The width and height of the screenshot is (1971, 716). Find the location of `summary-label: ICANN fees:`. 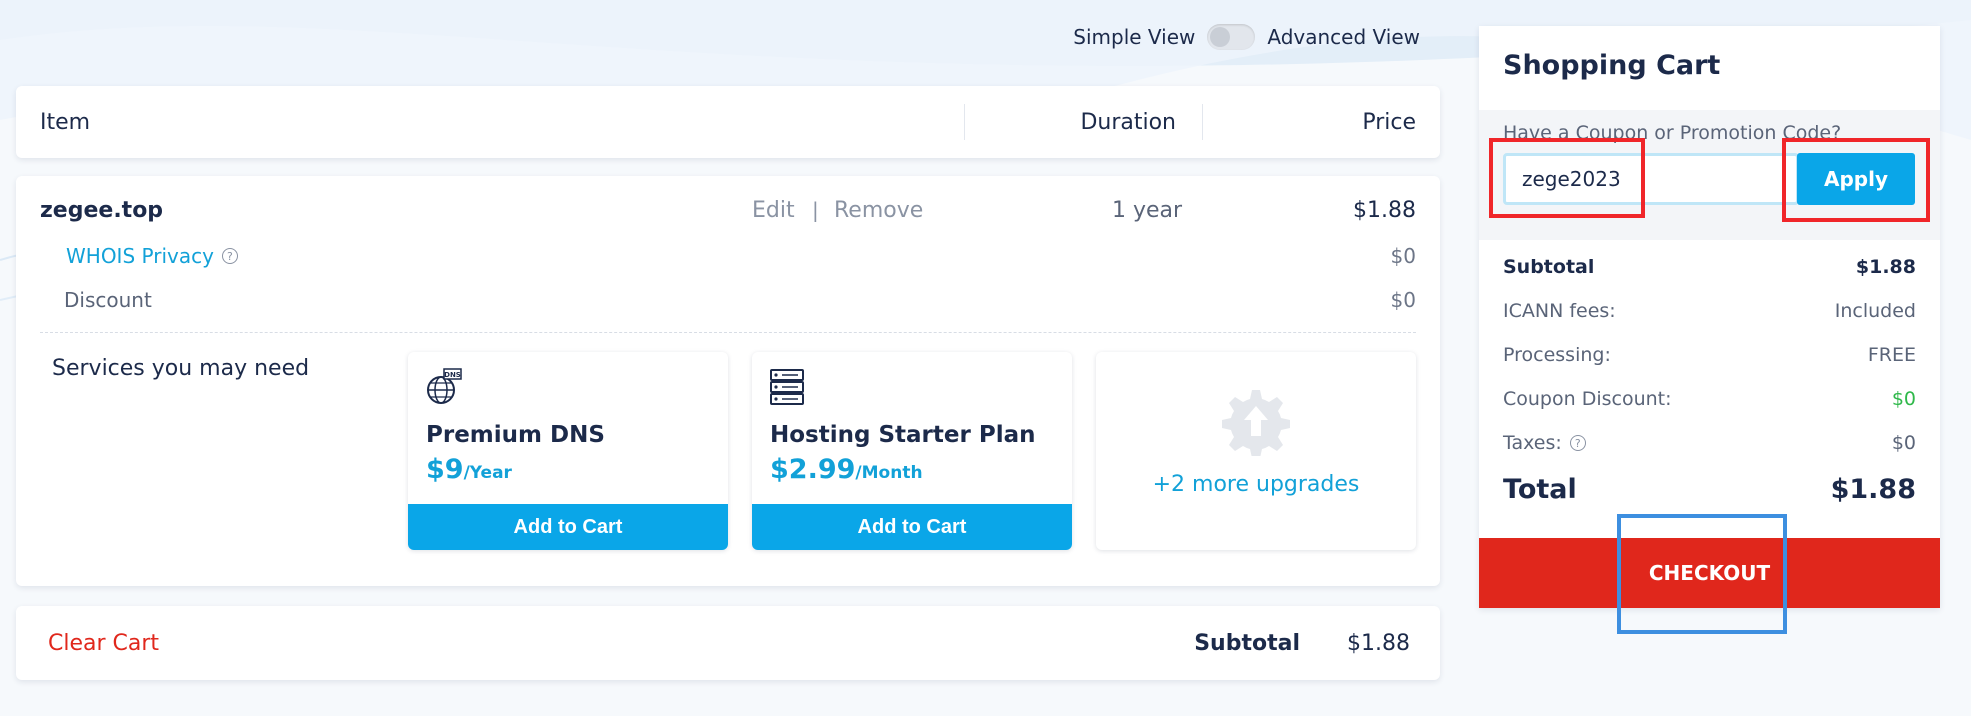

summary-label: ICANN fees: is located at coordinates (1559, 311).